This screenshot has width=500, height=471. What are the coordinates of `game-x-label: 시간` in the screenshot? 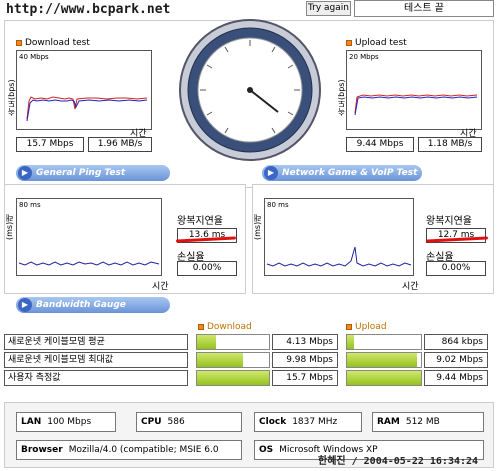 It's located at (410, 287).